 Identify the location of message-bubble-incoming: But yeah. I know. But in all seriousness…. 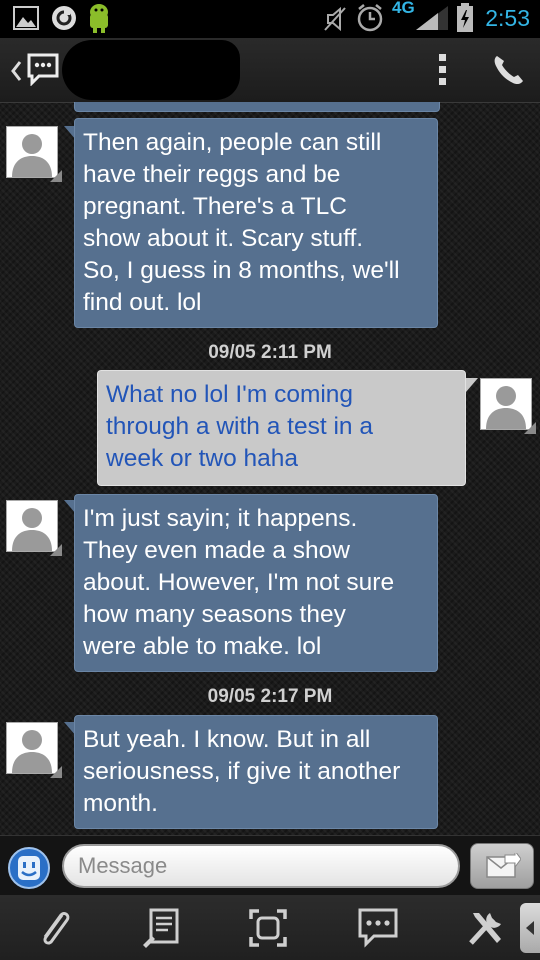
(256, 772).